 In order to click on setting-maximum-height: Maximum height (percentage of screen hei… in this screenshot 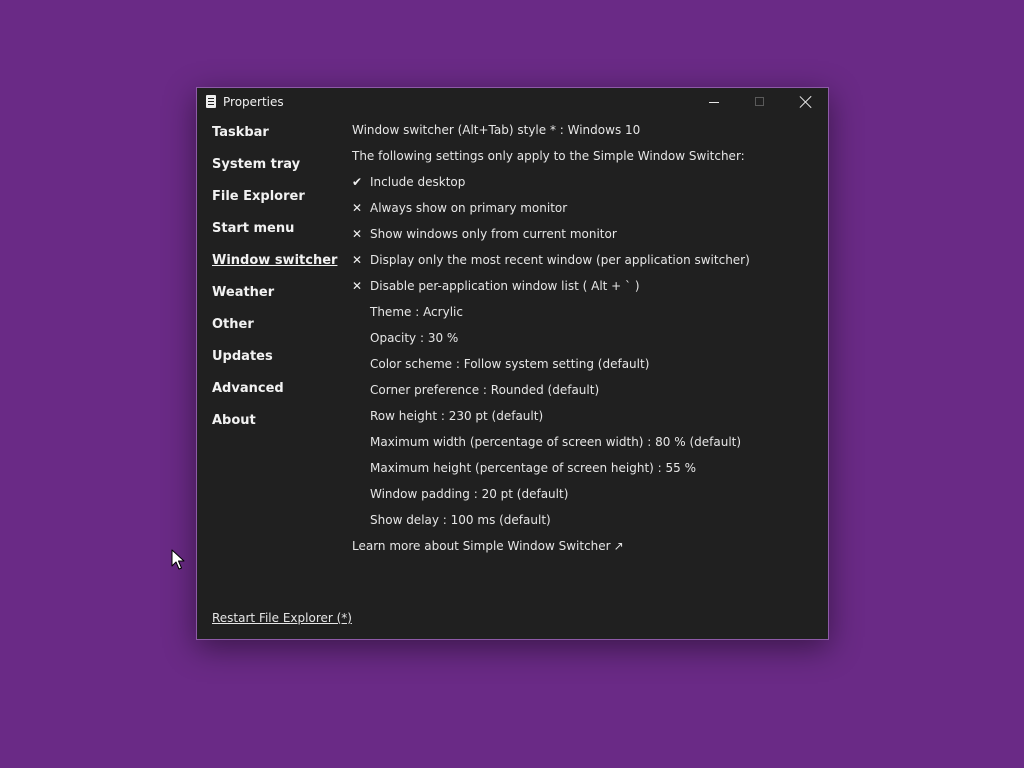, I will do `click(587, 471)`.